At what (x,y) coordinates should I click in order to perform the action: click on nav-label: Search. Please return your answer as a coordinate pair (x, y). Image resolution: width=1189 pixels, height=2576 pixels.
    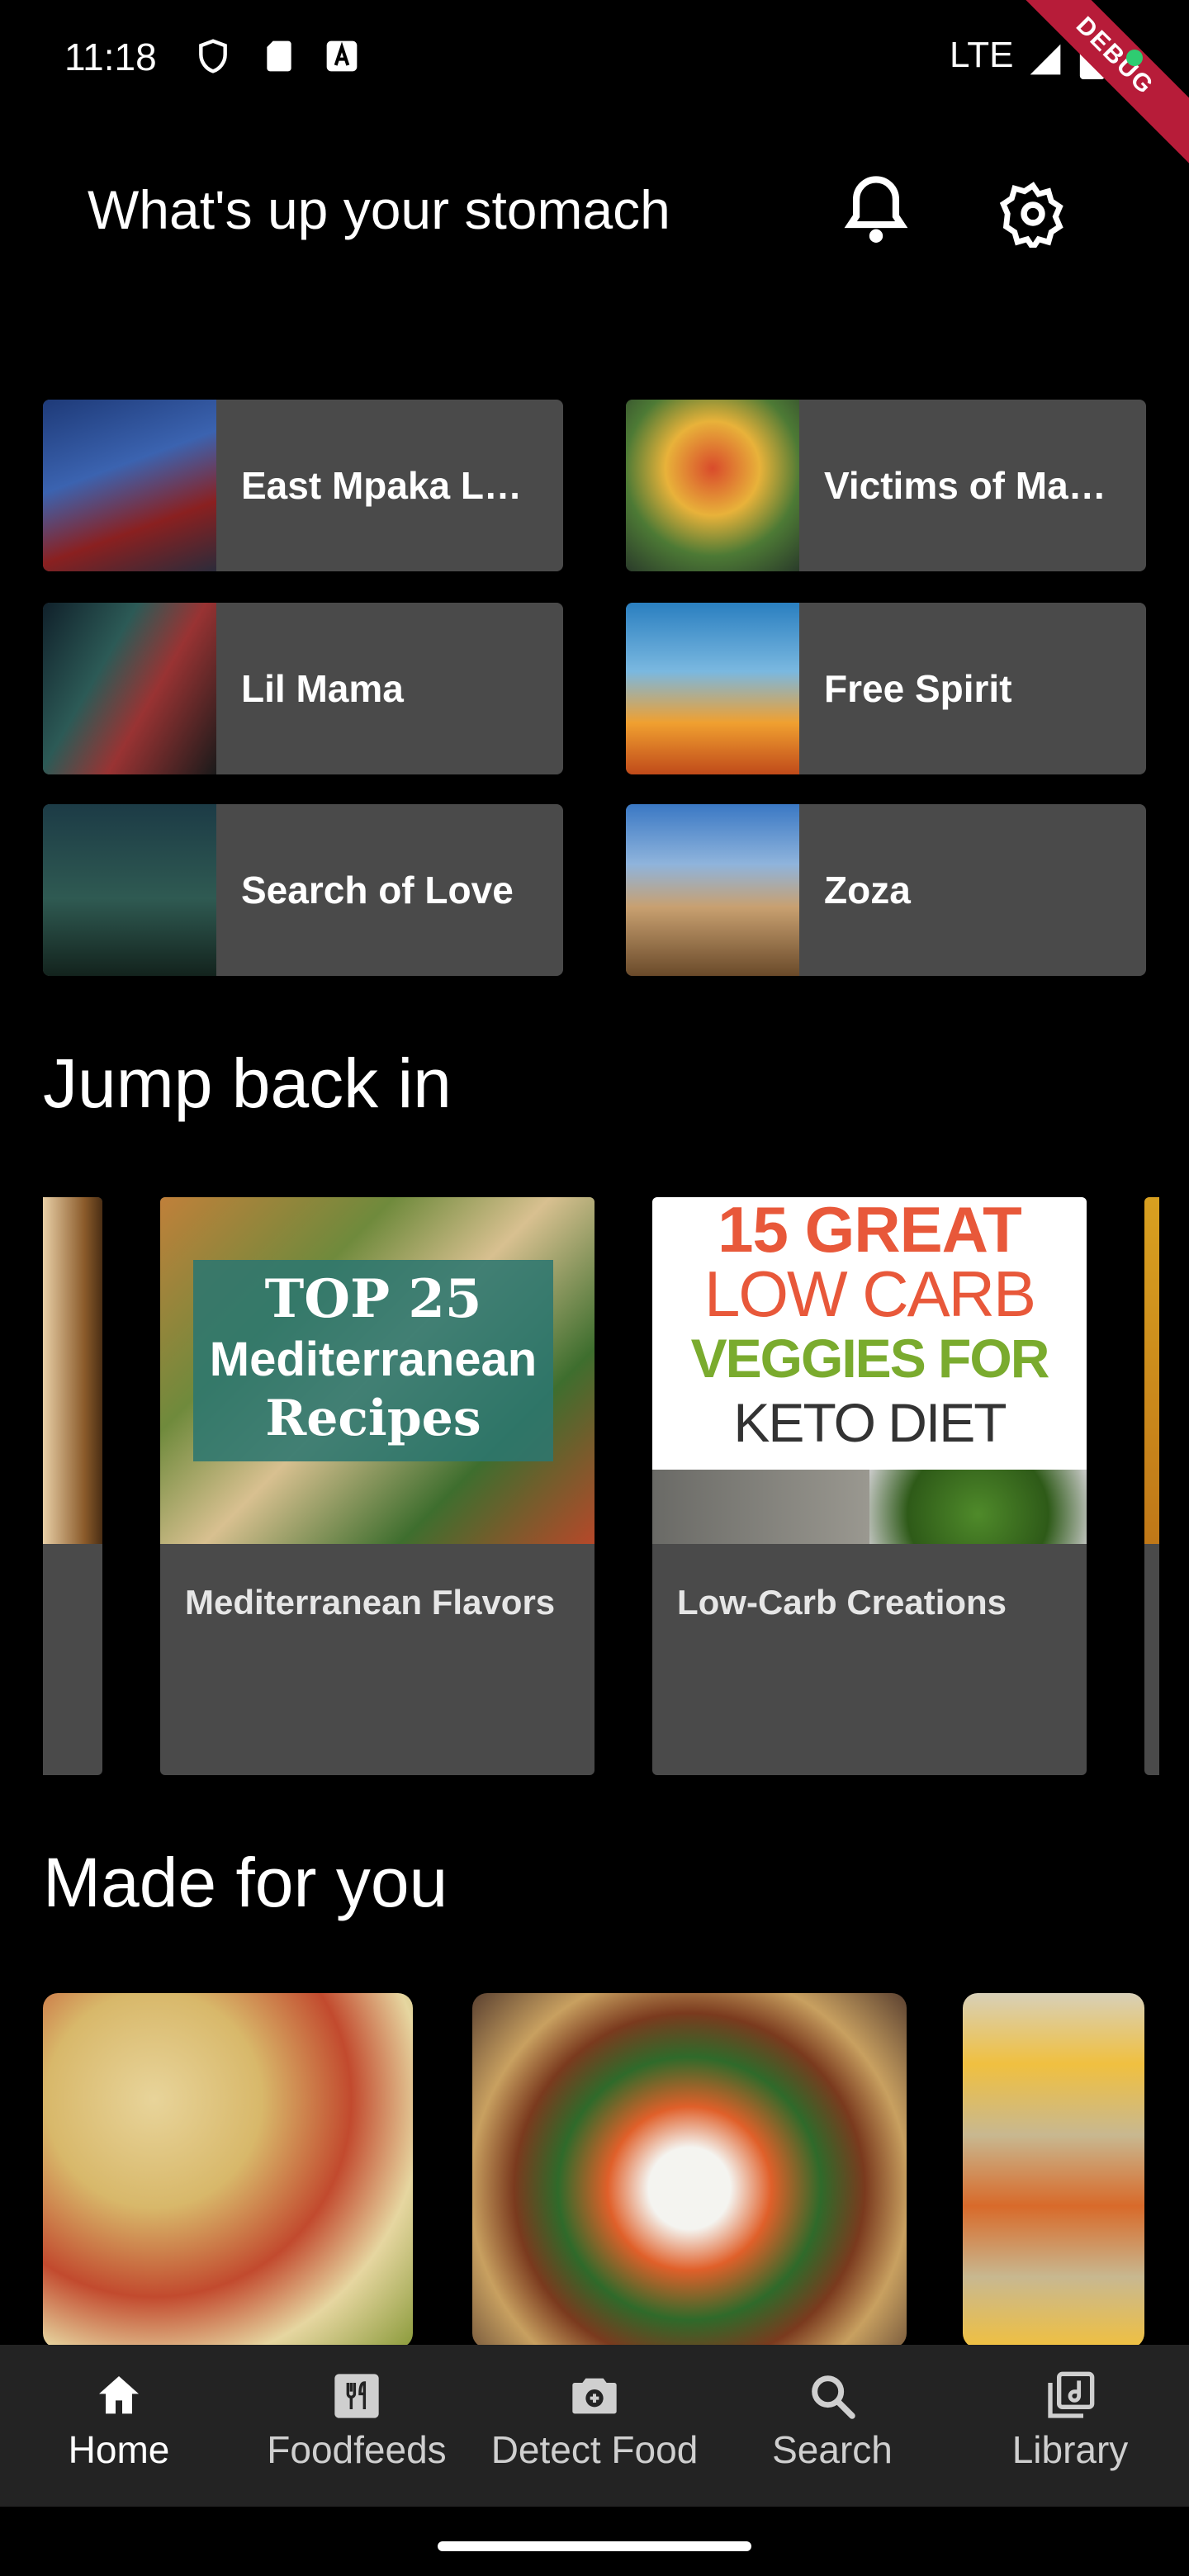
    Looking at the image, I should click on (832, 2449).